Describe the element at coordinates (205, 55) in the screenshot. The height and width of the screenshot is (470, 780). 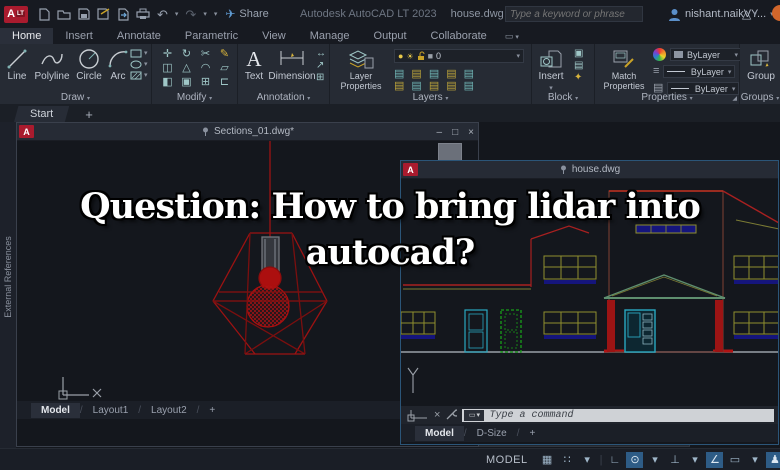
I see `trim-icon: ✂` at that location.